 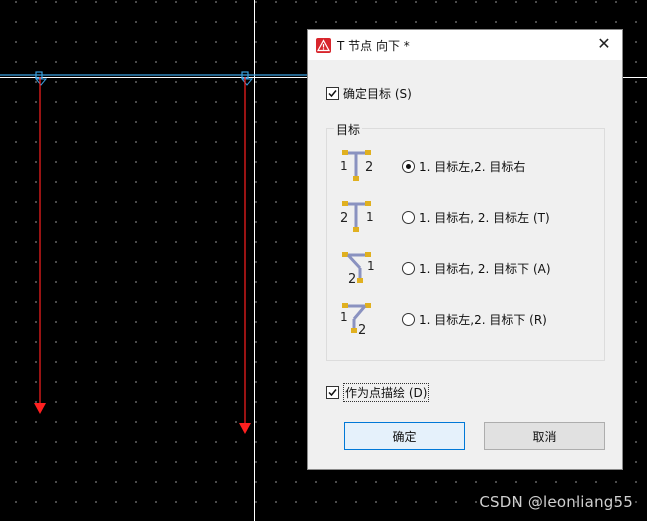 What do you see at coordinates (485, 268) in the screenshot?
I see `option-label: 1. 目标右, 2. 目标下 (A)` at bounding box center [485, 268].